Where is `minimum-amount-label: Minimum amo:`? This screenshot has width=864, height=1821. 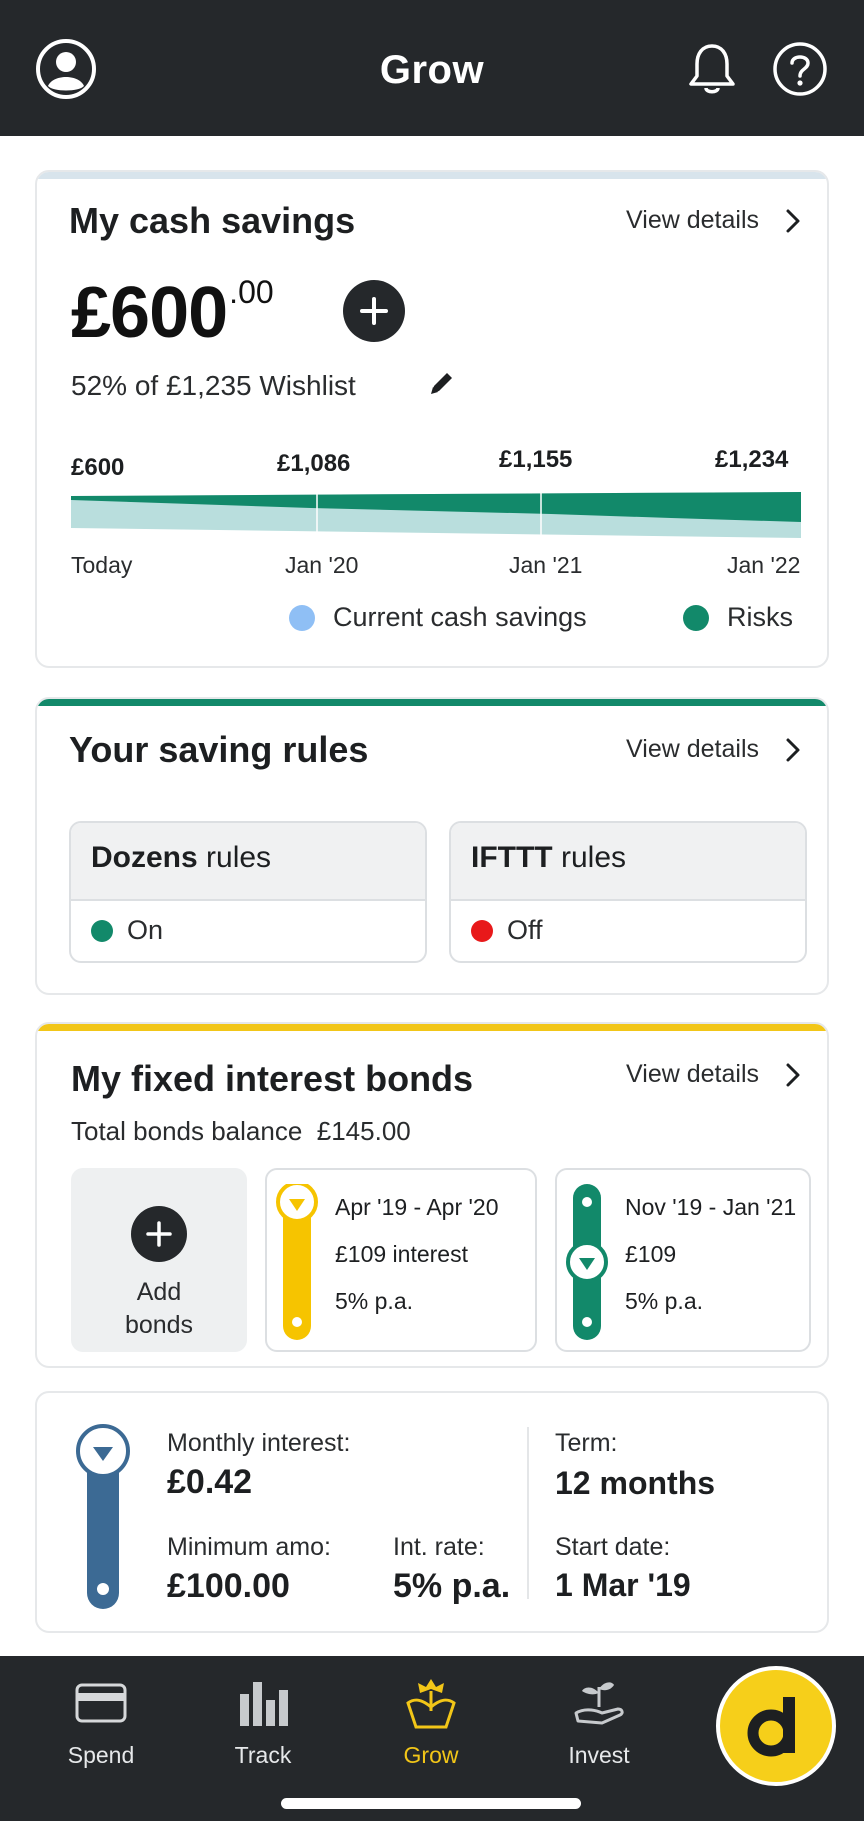 minimum-amount-label: Minimum amo: is located at coordinates (249, 1547).